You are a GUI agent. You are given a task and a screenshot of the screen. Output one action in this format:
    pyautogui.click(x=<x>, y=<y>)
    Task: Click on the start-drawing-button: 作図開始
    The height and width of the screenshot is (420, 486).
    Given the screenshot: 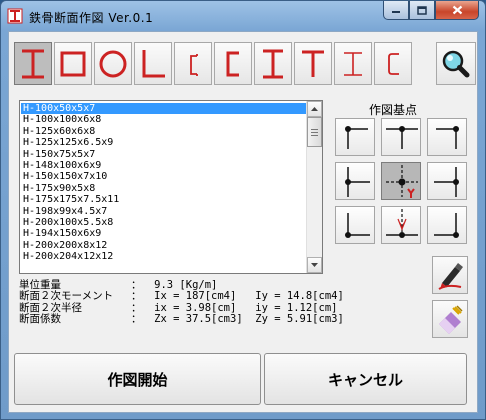 What is the action you would take?
    pyautogui.click(x=137, y=379)
    